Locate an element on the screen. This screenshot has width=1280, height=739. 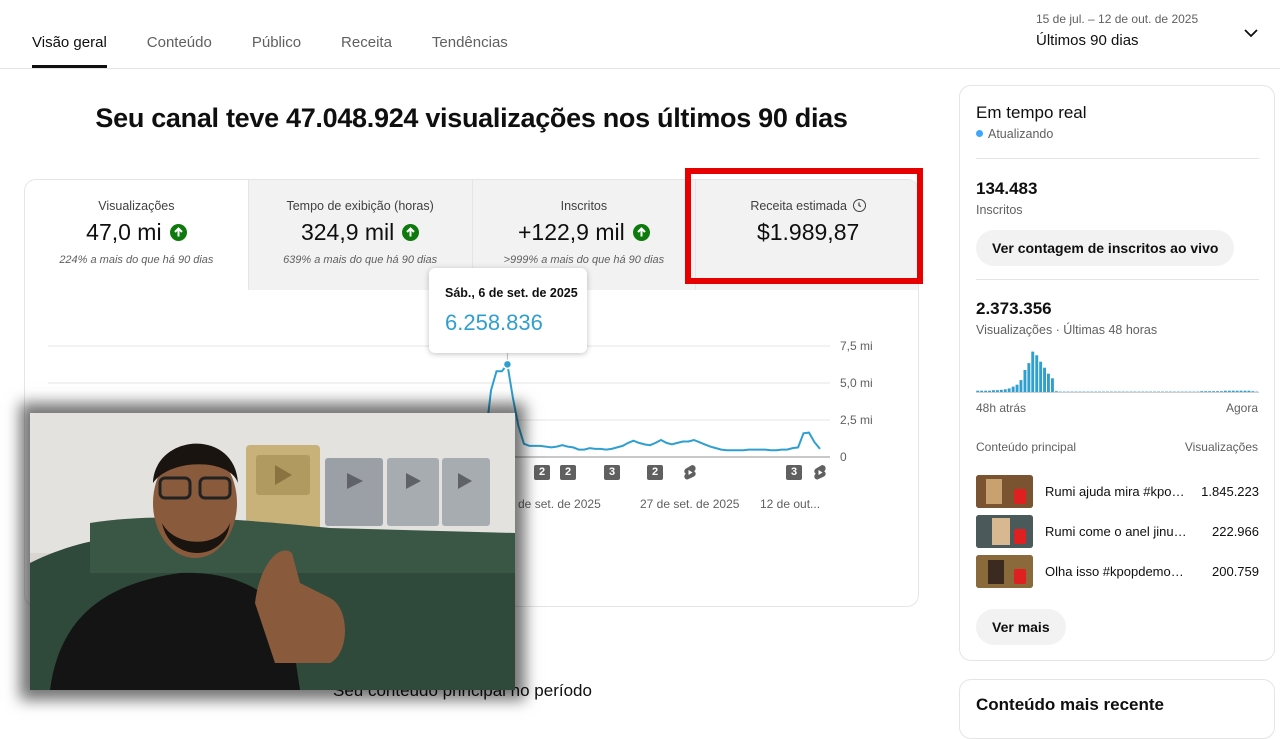
tab-overview: Visão geral is located at coordinates (69, 34).